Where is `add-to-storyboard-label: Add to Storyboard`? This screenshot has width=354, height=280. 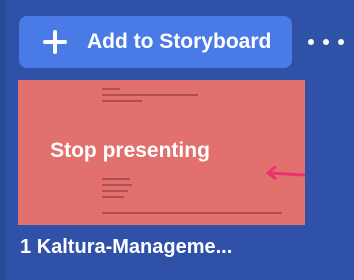
add-to-storyboard-label: Add to Storyboard is located at coordinates (179, 41).